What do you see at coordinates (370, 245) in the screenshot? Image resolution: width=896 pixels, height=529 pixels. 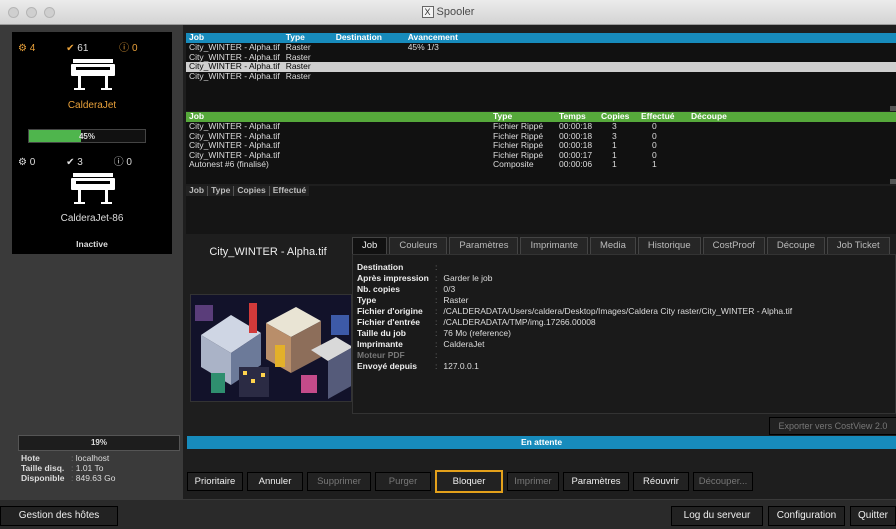 I see `tab-job: Job` at bounding box center [370, 245].